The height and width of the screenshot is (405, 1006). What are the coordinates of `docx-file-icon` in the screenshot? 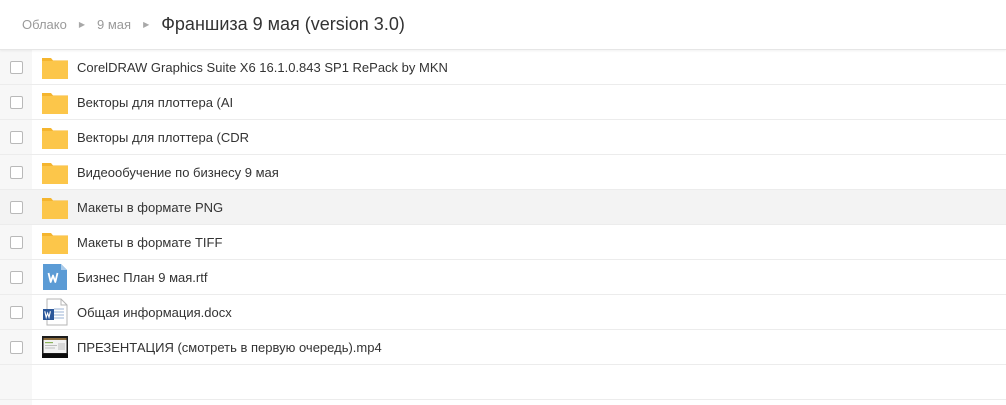 It's located at (55, 312).